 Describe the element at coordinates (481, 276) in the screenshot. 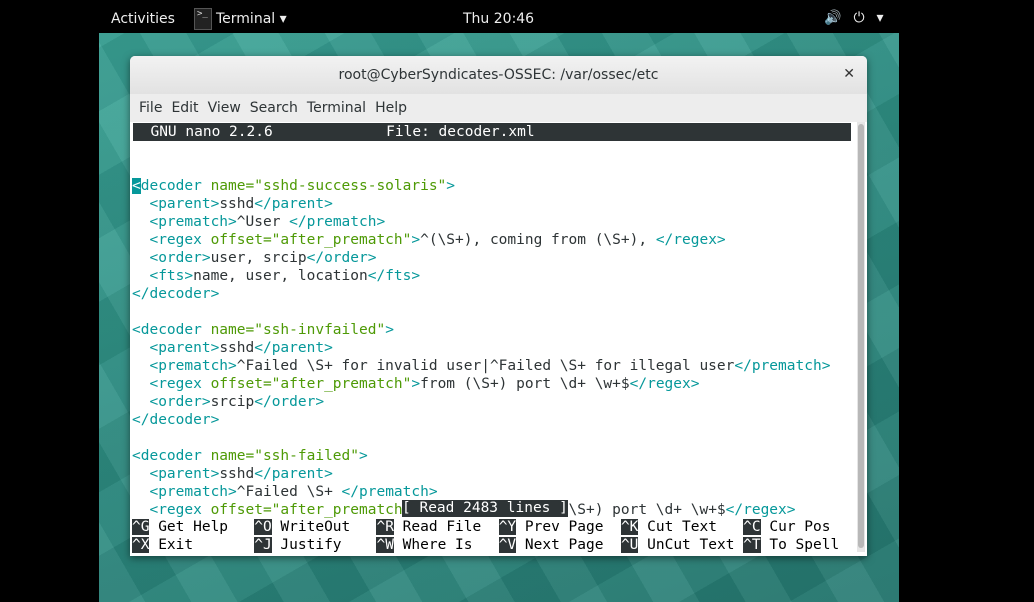

I see `code-line: <fts>name, user, location</fts>` at that location.